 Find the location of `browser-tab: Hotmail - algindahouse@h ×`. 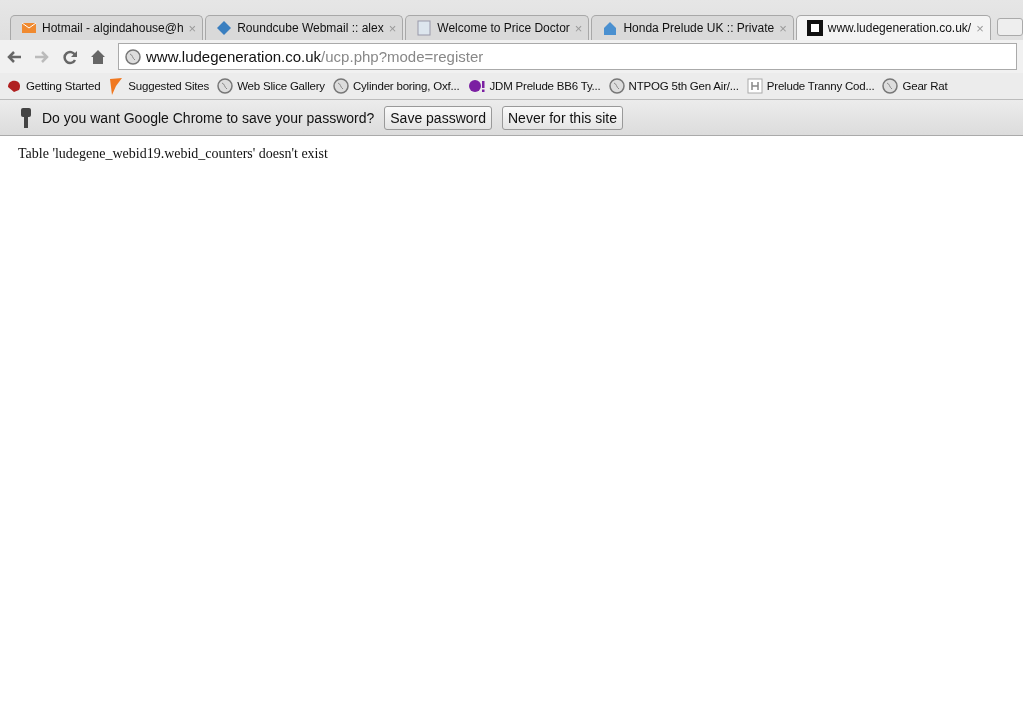

browser-tab: Hotmail - algindahouse@h × is located at coordinates (107, 27).